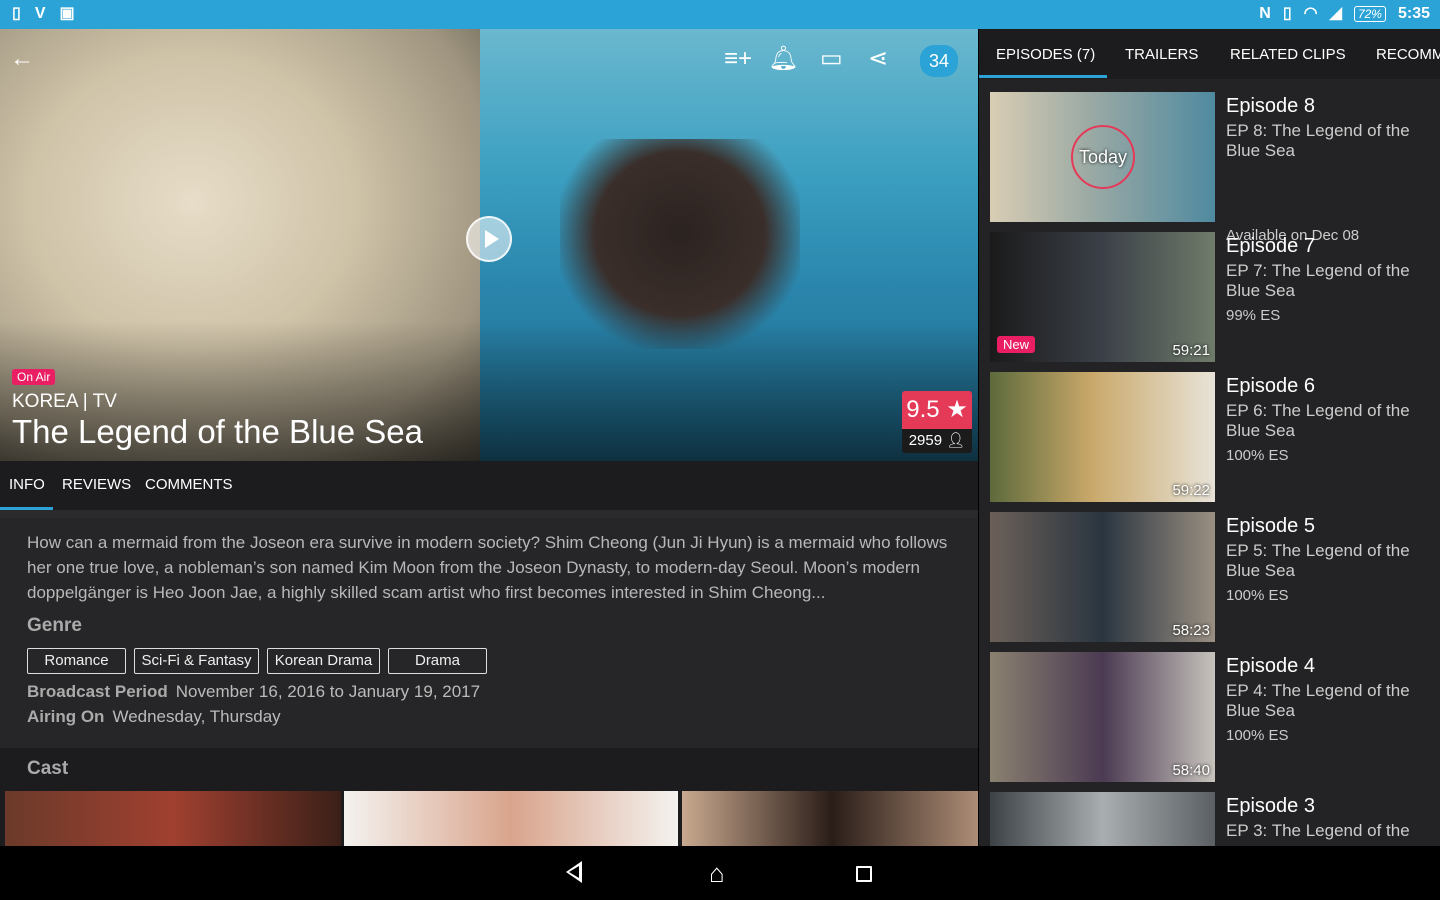  Describe the element at coordinates (1045, 54) in the screenshot. I see `tab-episodes: EPISODES (7)` at that location.